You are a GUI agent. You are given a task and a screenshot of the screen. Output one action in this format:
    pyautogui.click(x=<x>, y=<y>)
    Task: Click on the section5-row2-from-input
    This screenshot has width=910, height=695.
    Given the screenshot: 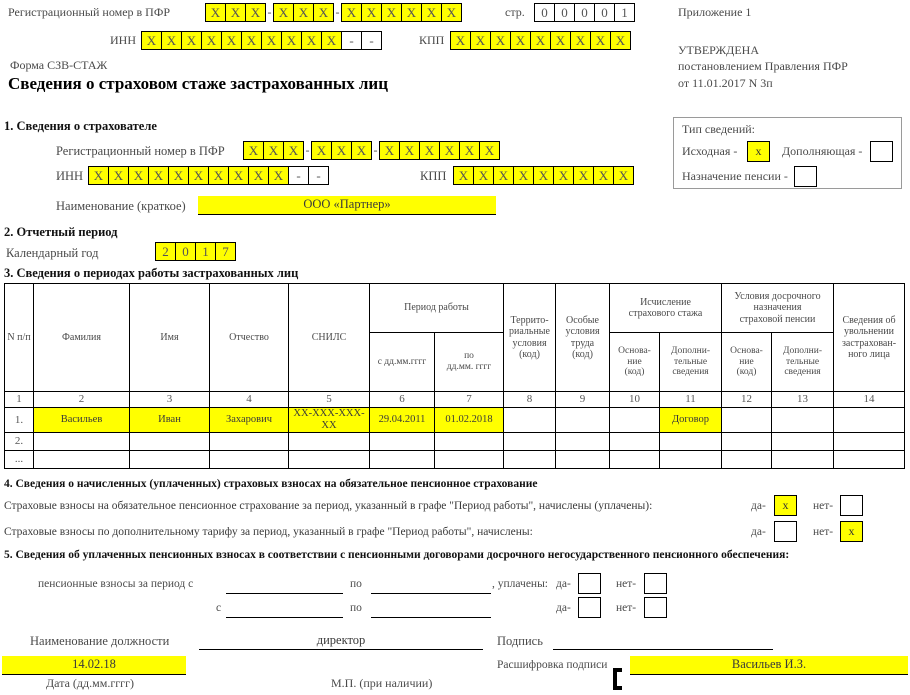 What is the action you would take?
    pyautogui.click(x=284, y=617)
    